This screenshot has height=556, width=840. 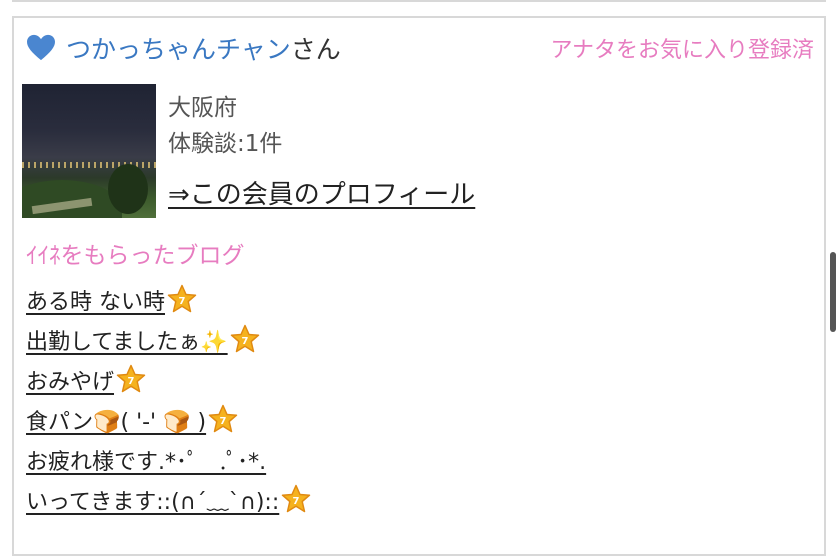 I want to click on member-name-suffix: さん, so click(x=315, y=49).